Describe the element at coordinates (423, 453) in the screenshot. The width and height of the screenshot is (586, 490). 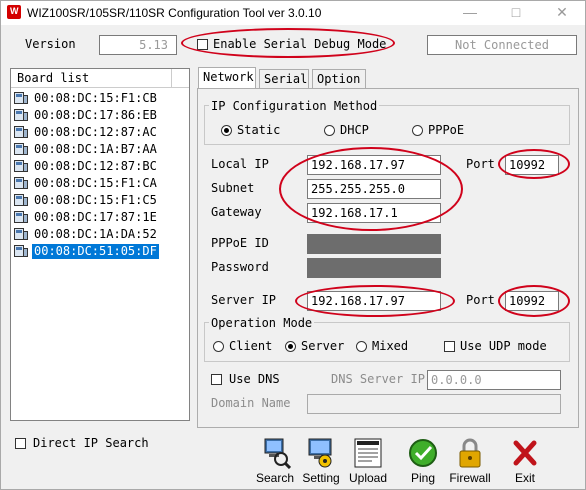
I see `ping-icon` at that location.